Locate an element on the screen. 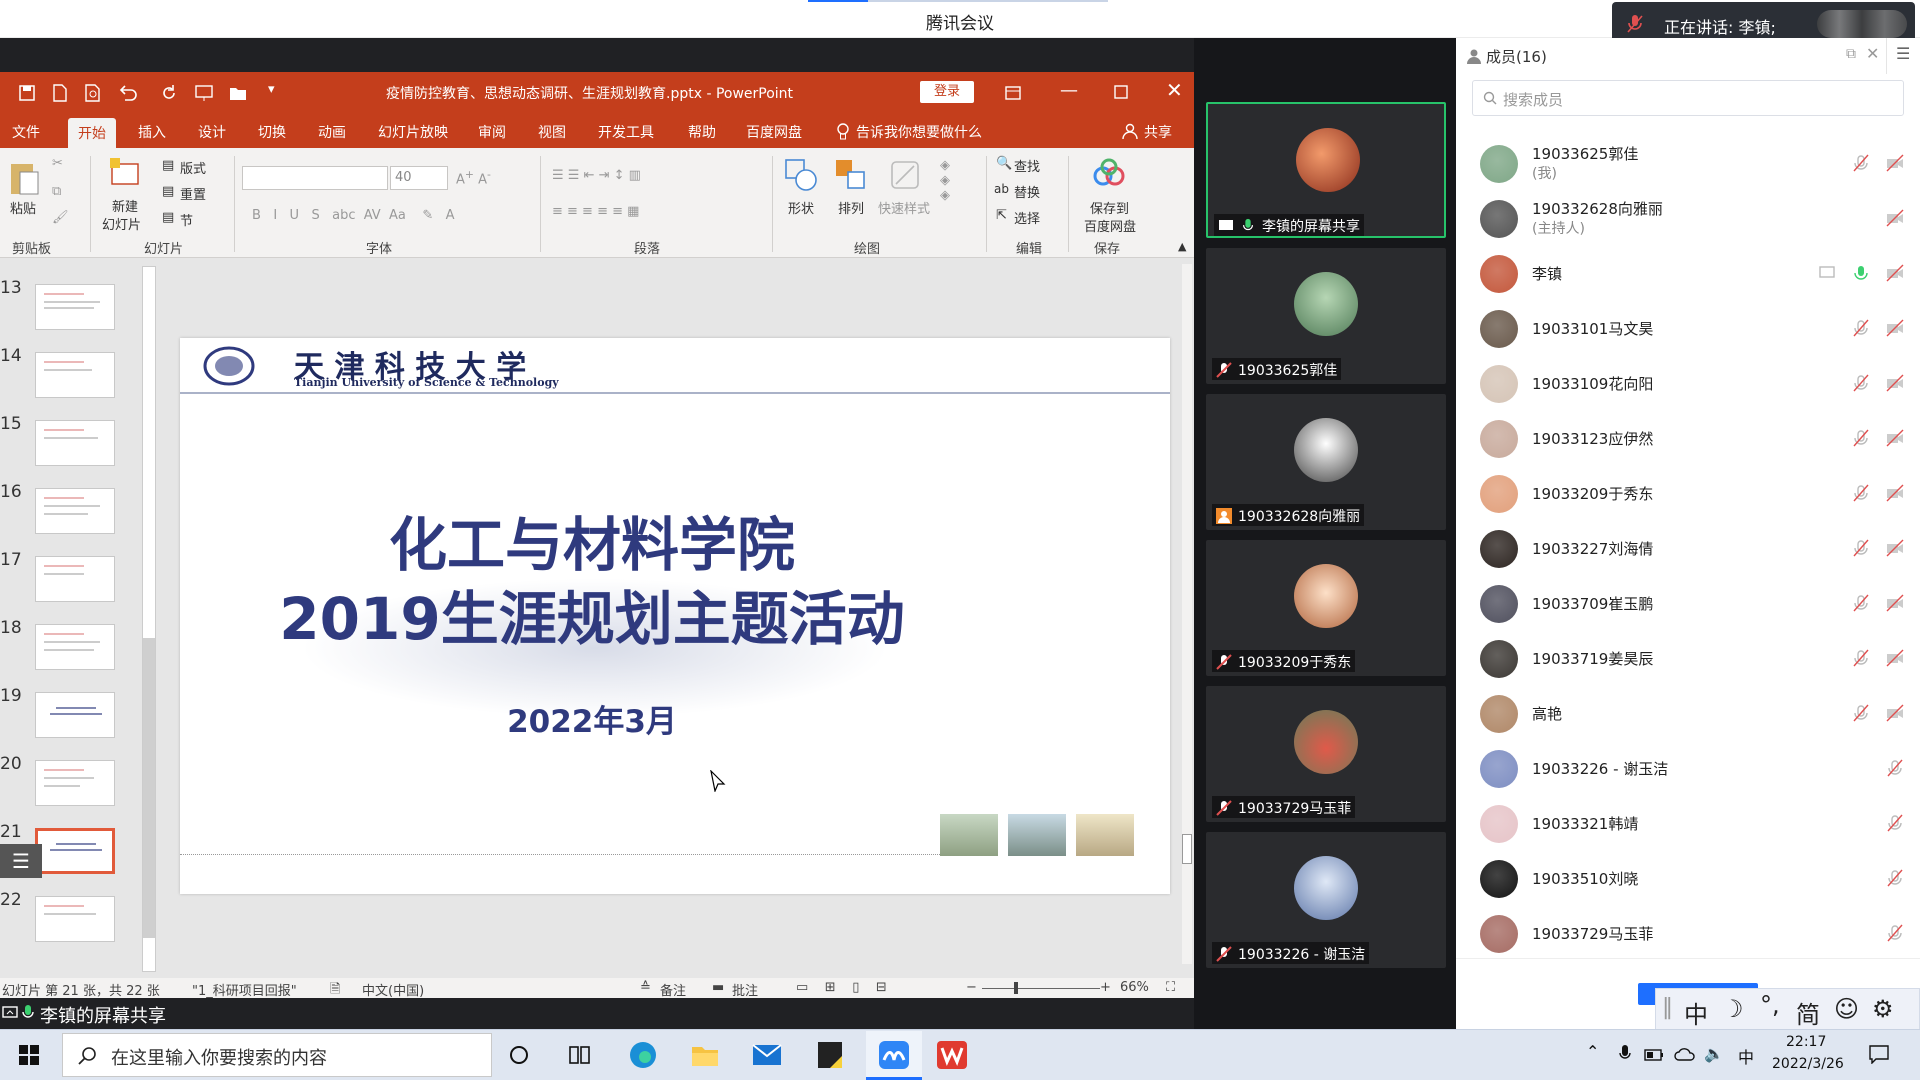 Image resolution: width=1920 pixels, height=1080 pixels. font-size-select: 40 is located at coordinates (419, 178).